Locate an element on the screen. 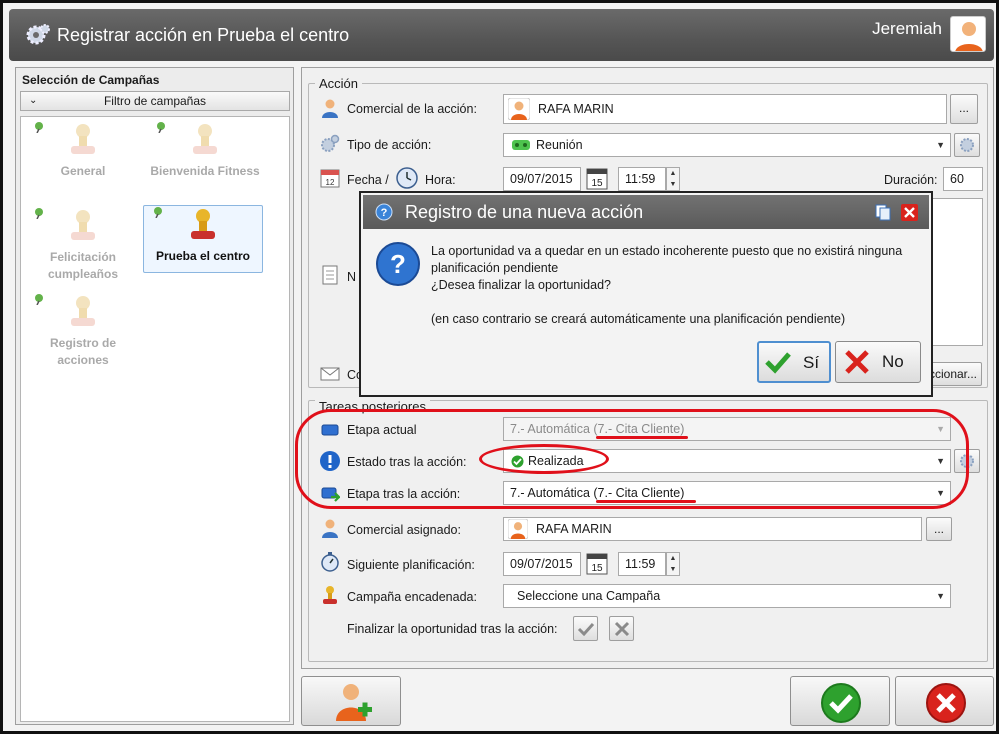  campaign-tile-label: Registro de acciones is located at coordinates (82, 351).